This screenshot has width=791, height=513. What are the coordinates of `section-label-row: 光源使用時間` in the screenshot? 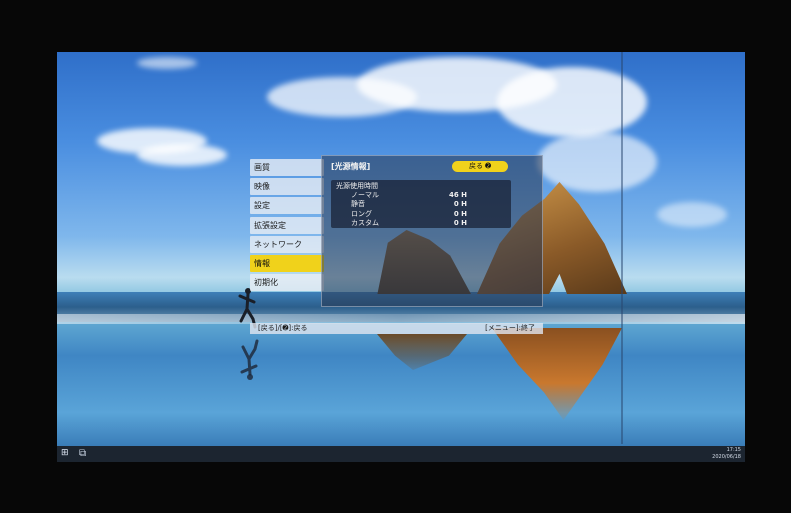 It's located at (421, 186).